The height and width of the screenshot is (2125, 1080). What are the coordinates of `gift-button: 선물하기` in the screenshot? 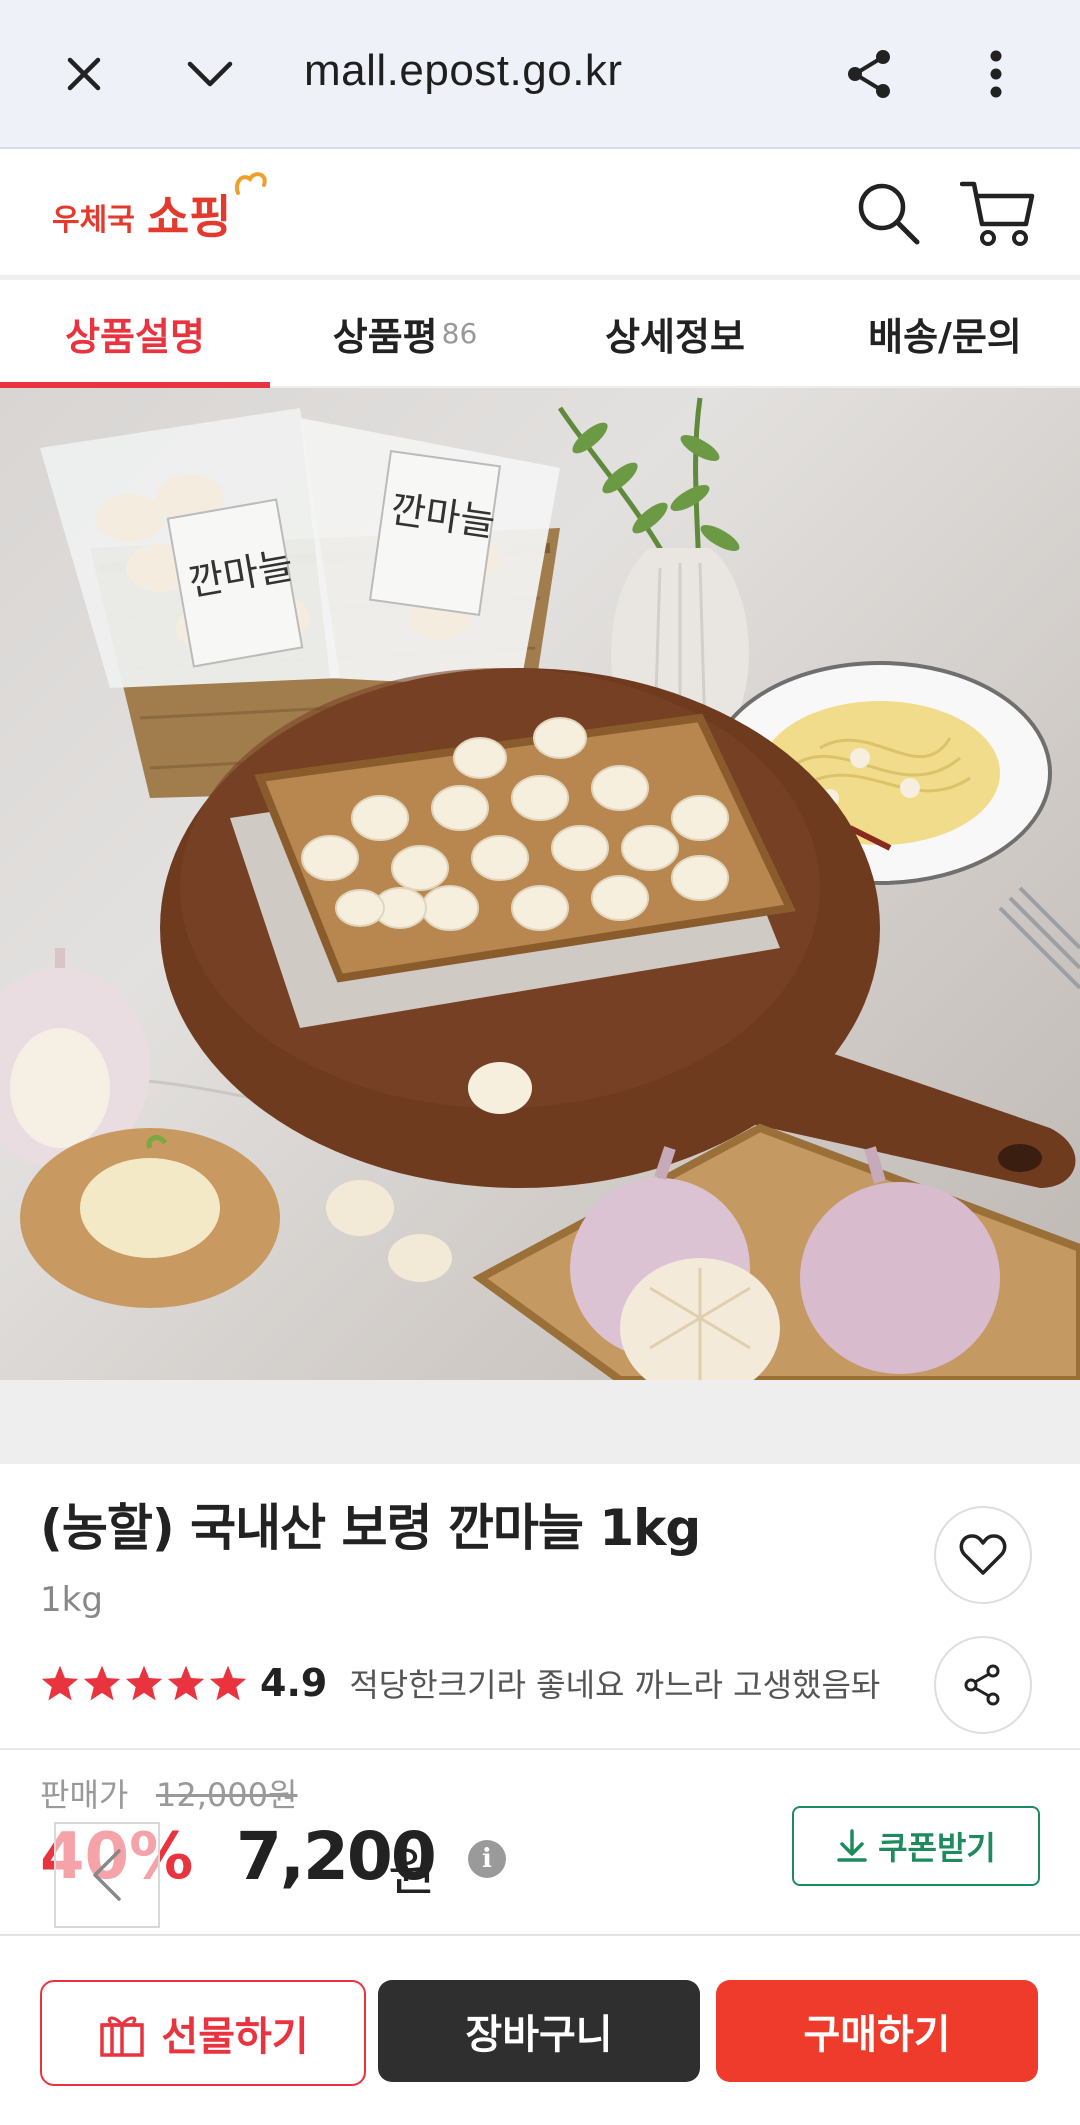 It's located at (203, 2033).